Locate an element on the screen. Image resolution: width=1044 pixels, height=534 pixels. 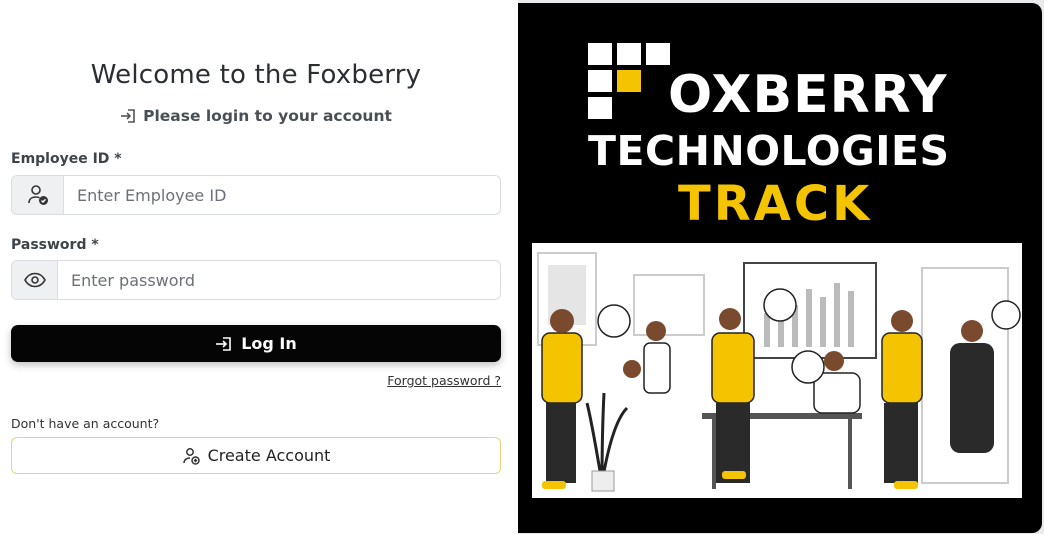
password-group is located at coordinates (256, 280).